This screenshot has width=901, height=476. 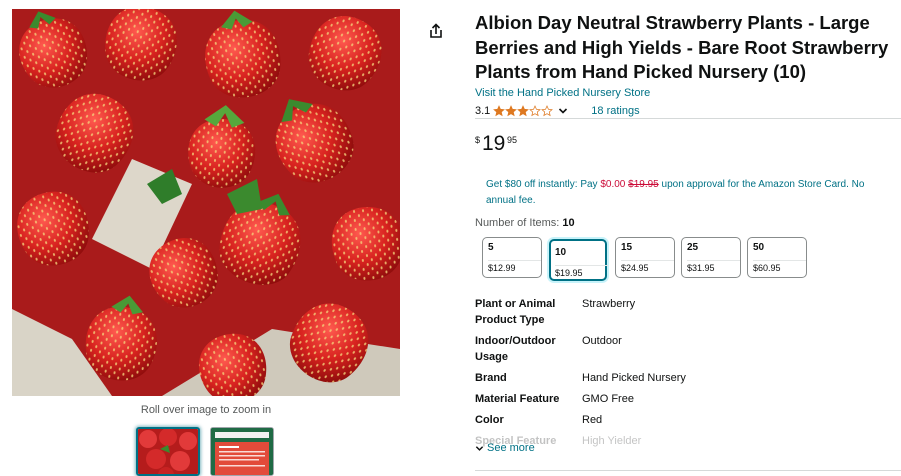 What do you see at coordinates (515, 312) in the screenshot?
I see `spec-key: Plant or Animal Product Type` at bounding box center [515, 312].